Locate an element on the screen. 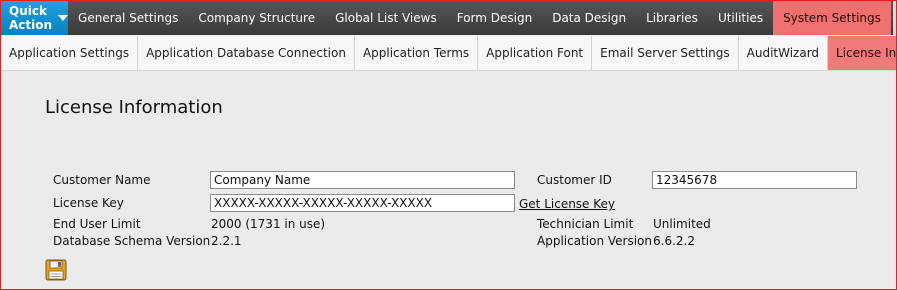  tab-application-settings: Application Settings is located at coordinates (70, 53).